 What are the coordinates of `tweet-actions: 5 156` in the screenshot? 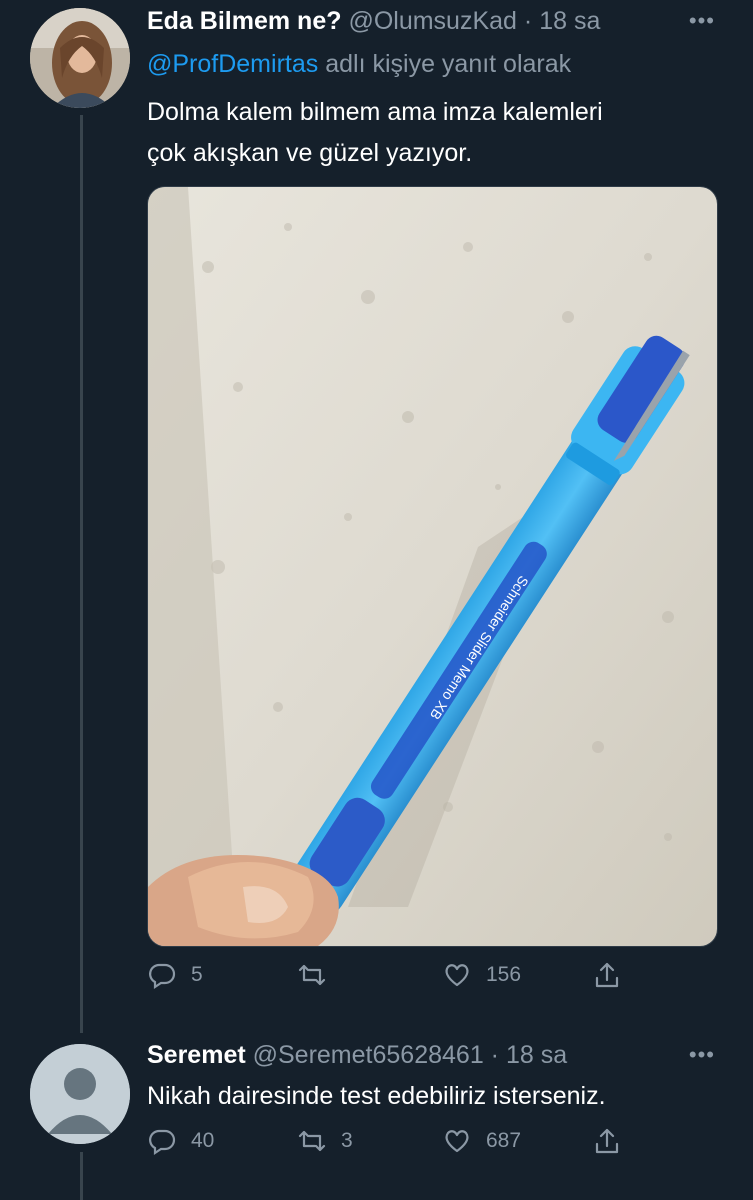 It's located at (387, 980).